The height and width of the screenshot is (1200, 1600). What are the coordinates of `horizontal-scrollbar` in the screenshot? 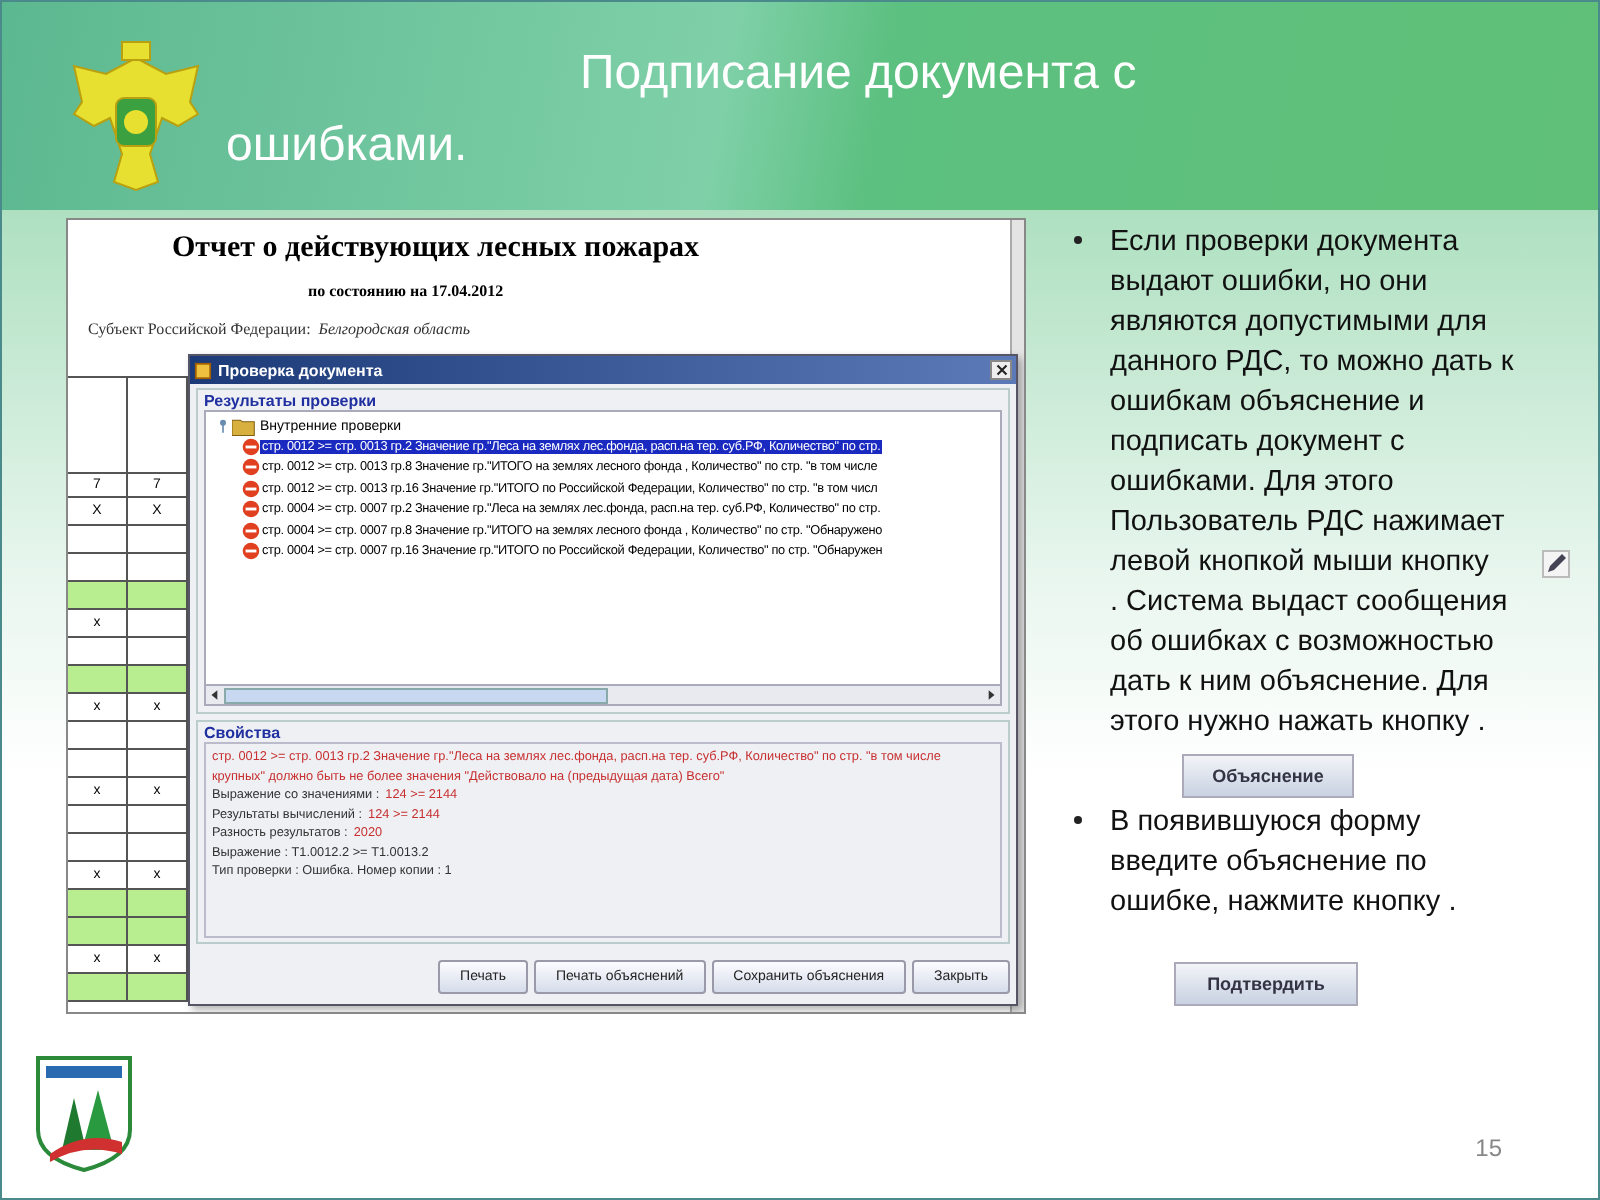 It's located at (603, 694).